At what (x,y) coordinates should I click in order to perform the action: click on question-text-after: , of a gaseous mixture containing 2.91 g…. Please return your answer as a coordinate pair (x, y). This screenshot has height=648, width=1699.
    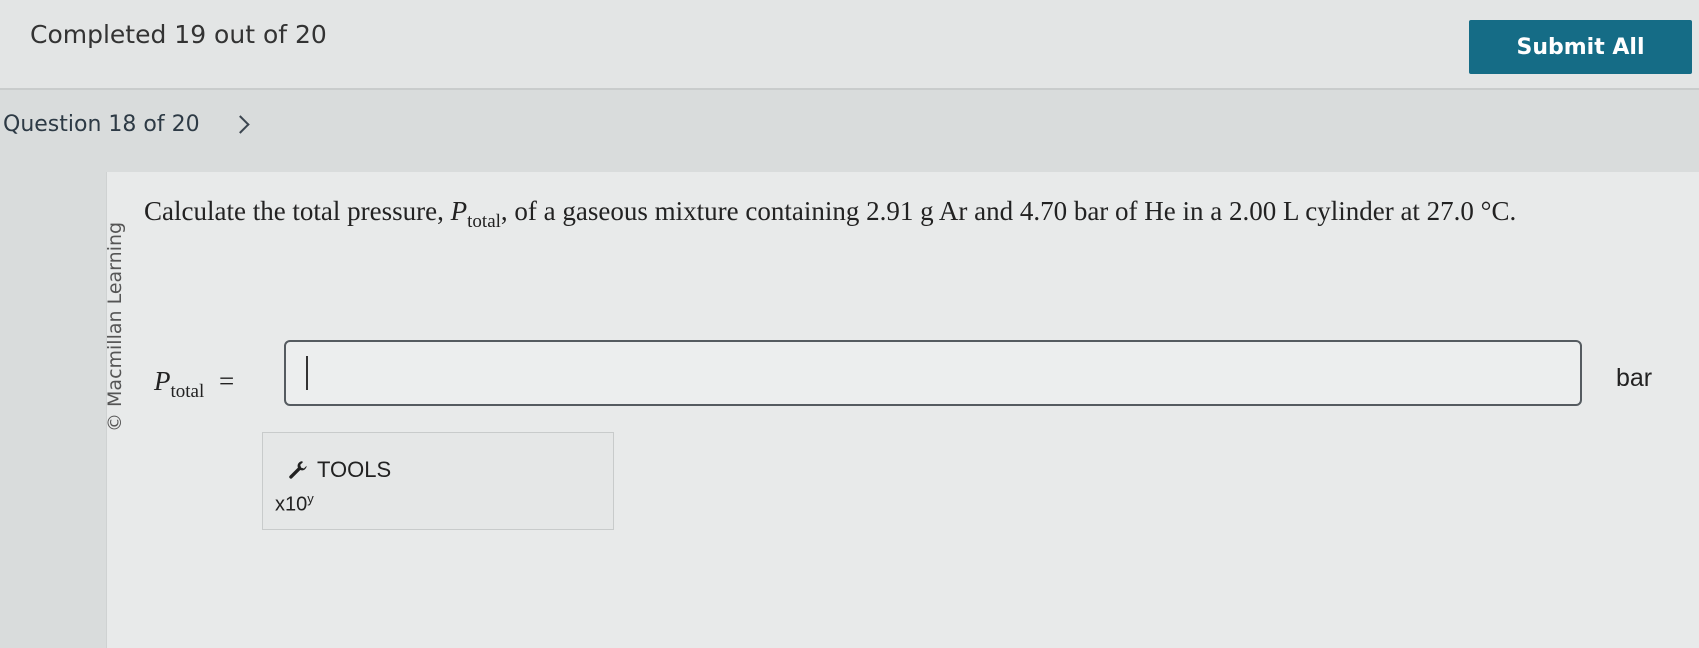
    Looking at the image, I should click on (1008, 211).